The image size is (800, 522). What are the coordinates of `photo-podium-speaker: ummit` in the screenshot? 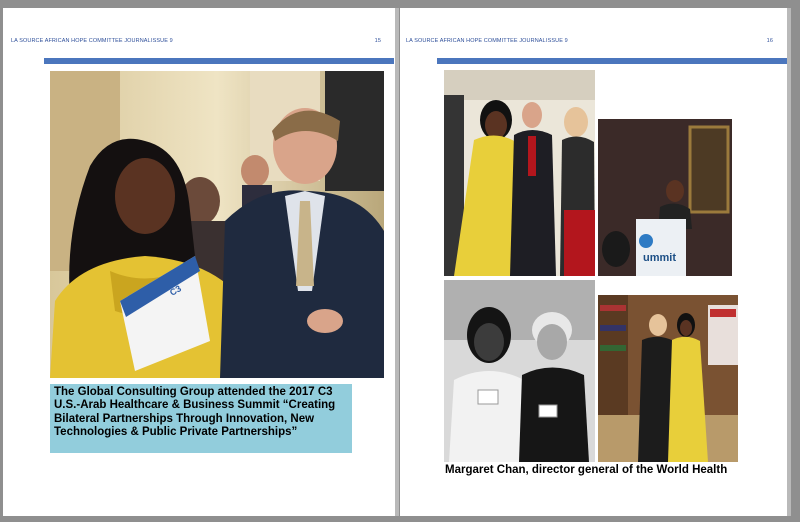 It's located at (665, 197).